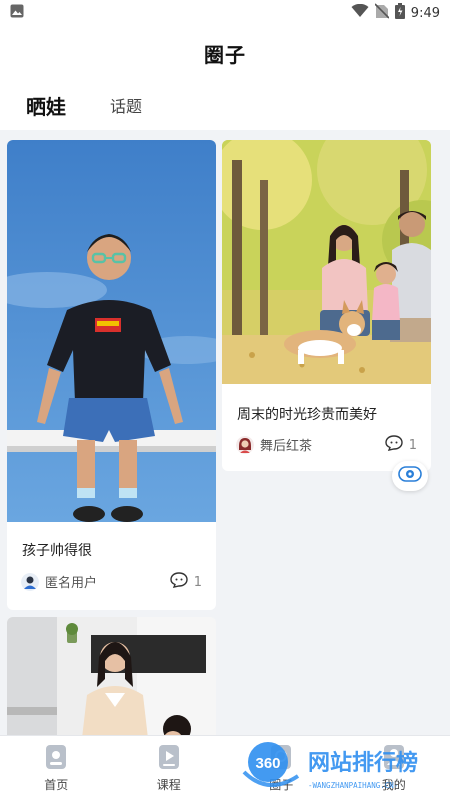 Image resolution: width=450 pixels, height=800 pixels. Describe the element at coordinates (17, 13) in the screenshot. I see `gallery-notification-icon` at that location.